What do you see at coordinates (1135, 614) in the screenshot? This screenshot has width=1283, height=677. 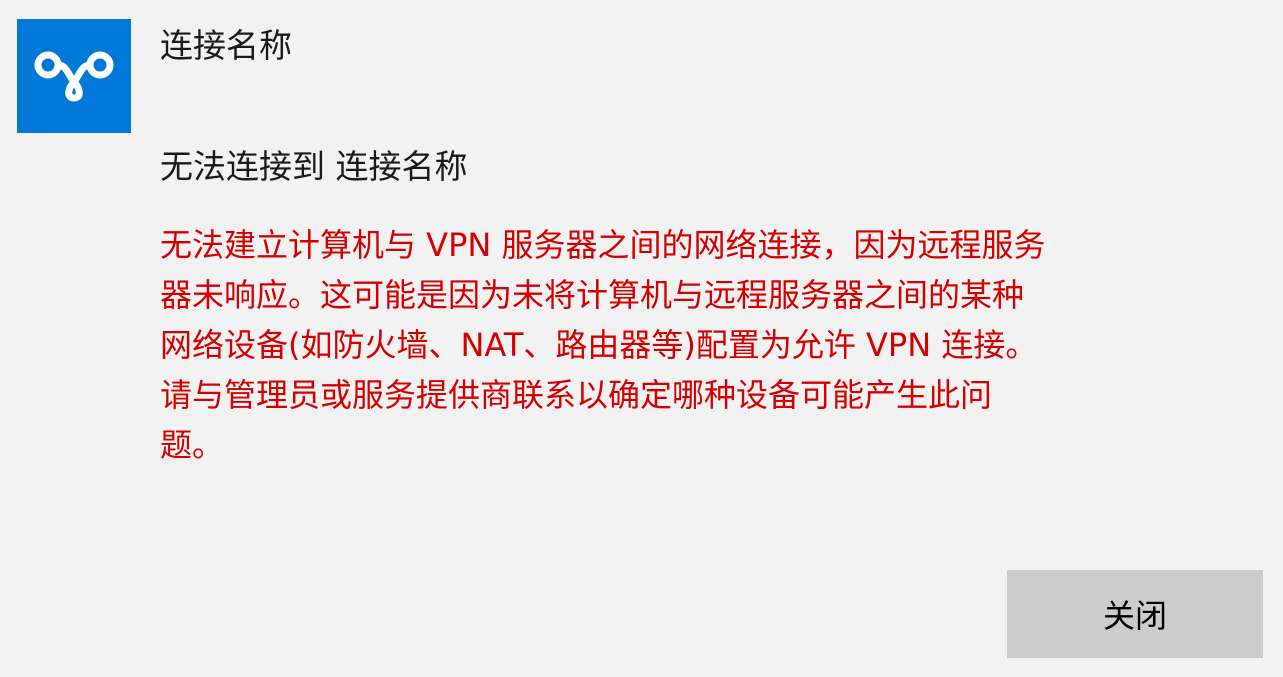 I see `close-button: 关闭` at bounding box center [1135, 614].